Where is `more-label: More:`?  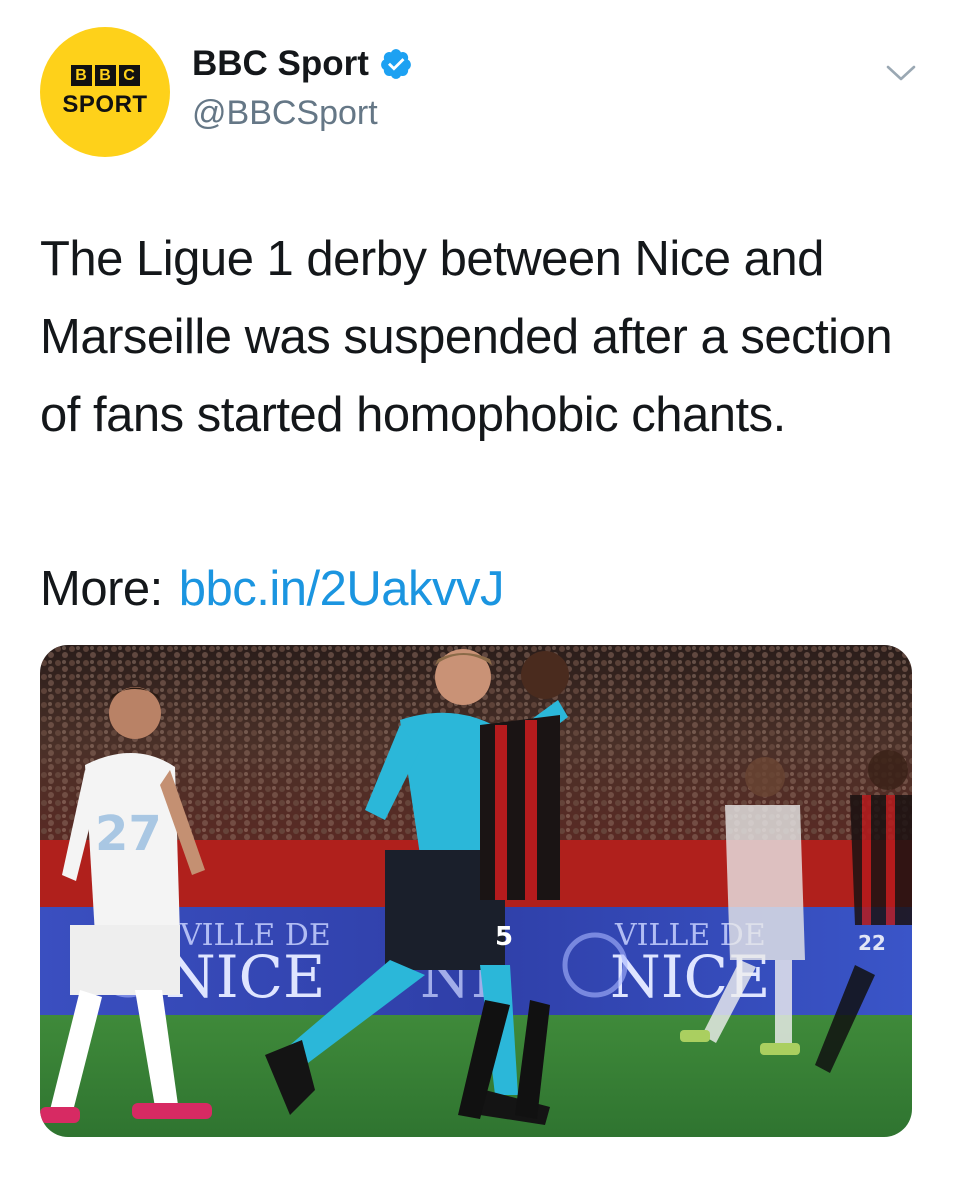
more-label: More: is located at coordinates (101, 589).